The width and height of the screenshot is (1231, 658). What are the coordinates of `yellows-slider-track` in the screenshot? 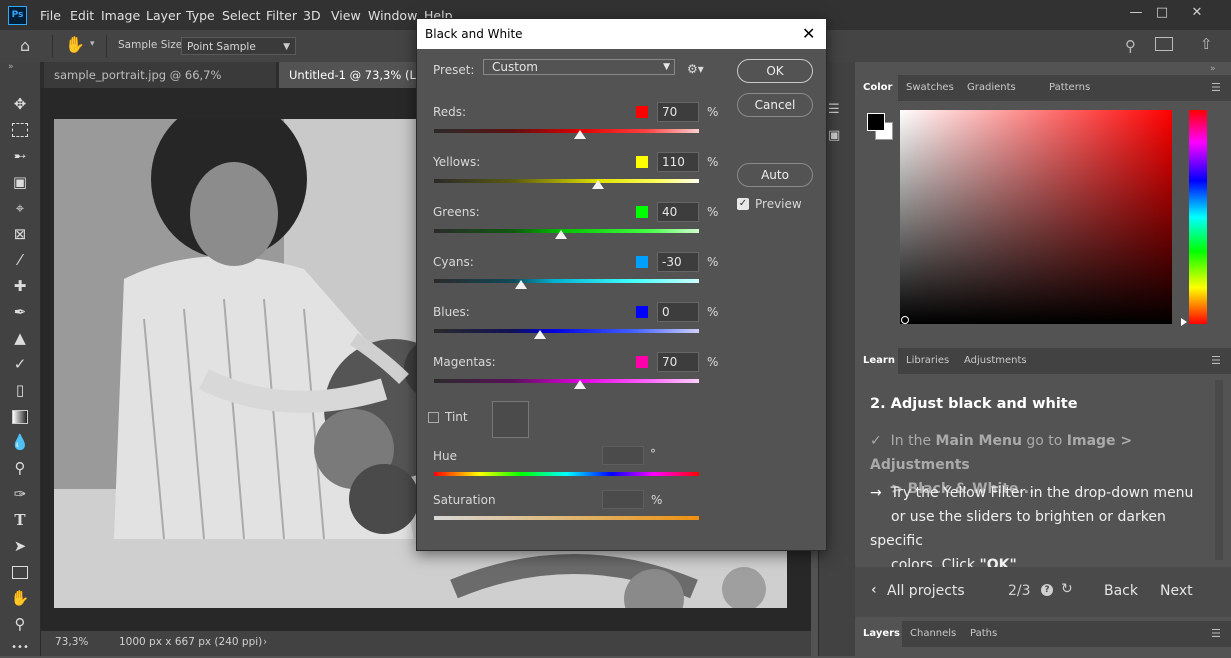 It's located at (566, 181).